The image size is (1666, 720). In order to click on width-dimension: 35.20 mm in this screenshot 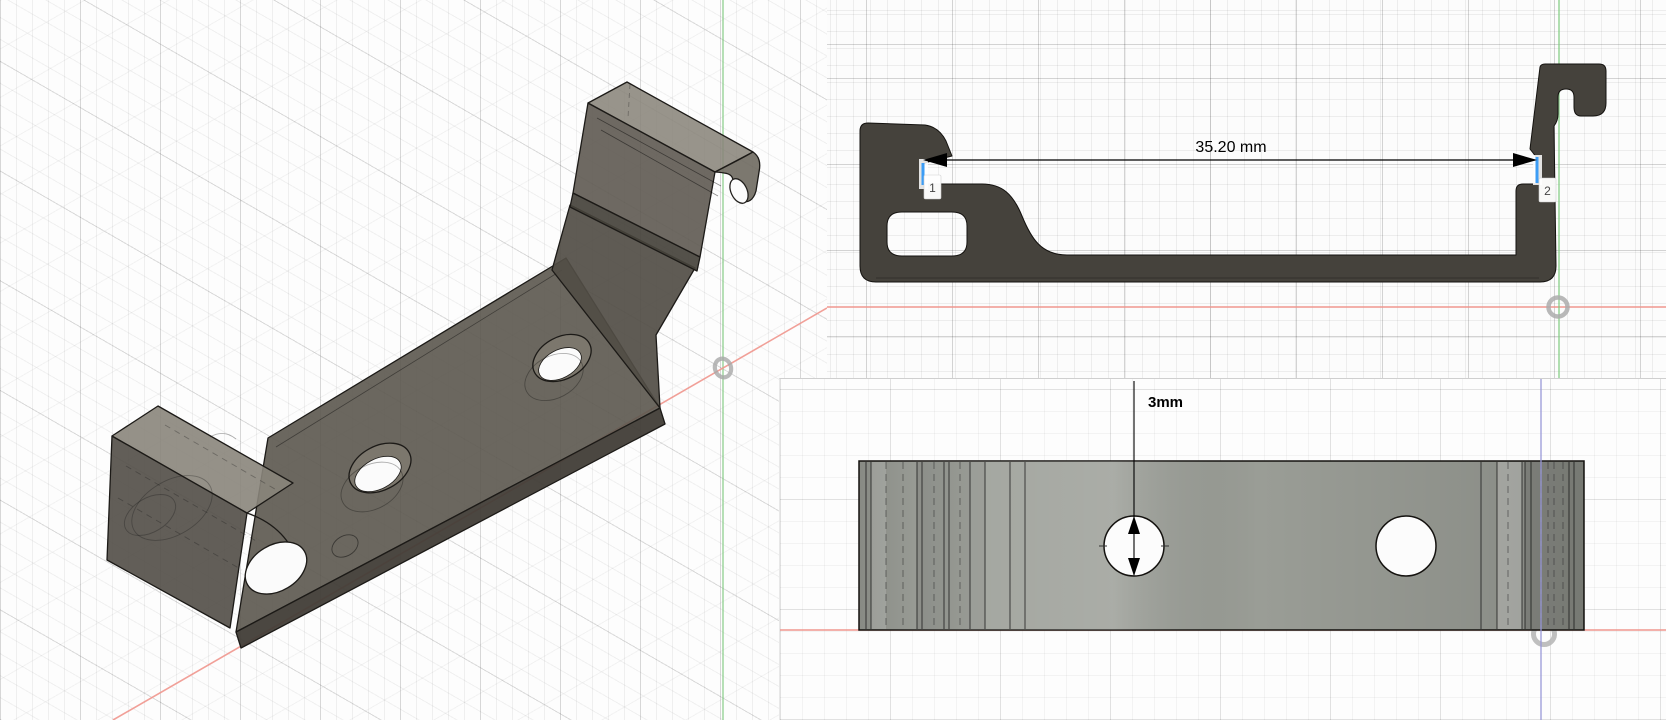, I will do `click(1230, 153)`.